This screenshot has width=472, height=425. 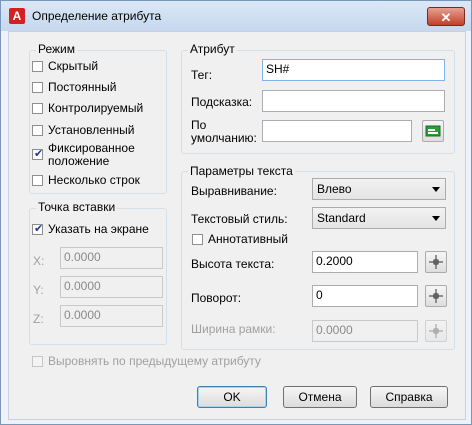 What do you see at coordinates (37, 108) in the screenshot?
I see `verify-checkbox` at bounding box center [37, 108].